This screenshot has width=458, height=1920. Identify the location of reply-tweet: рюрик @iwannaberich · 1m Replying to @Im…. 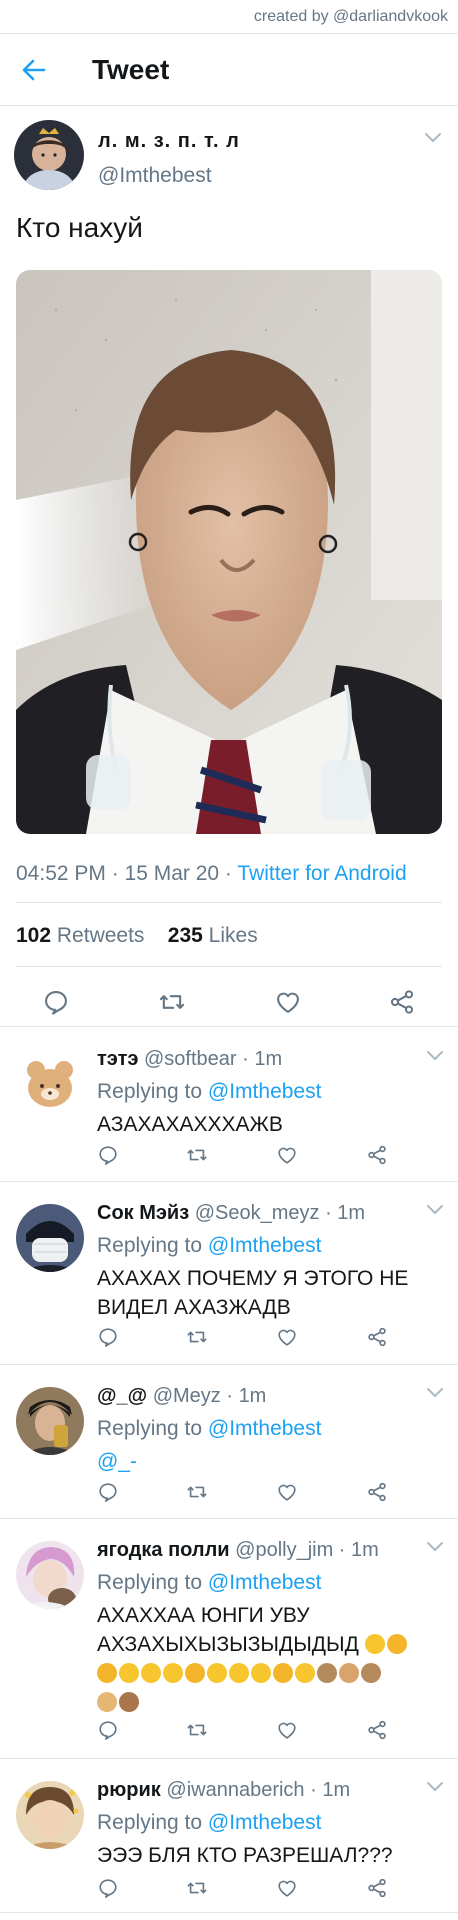
(229, 1836).